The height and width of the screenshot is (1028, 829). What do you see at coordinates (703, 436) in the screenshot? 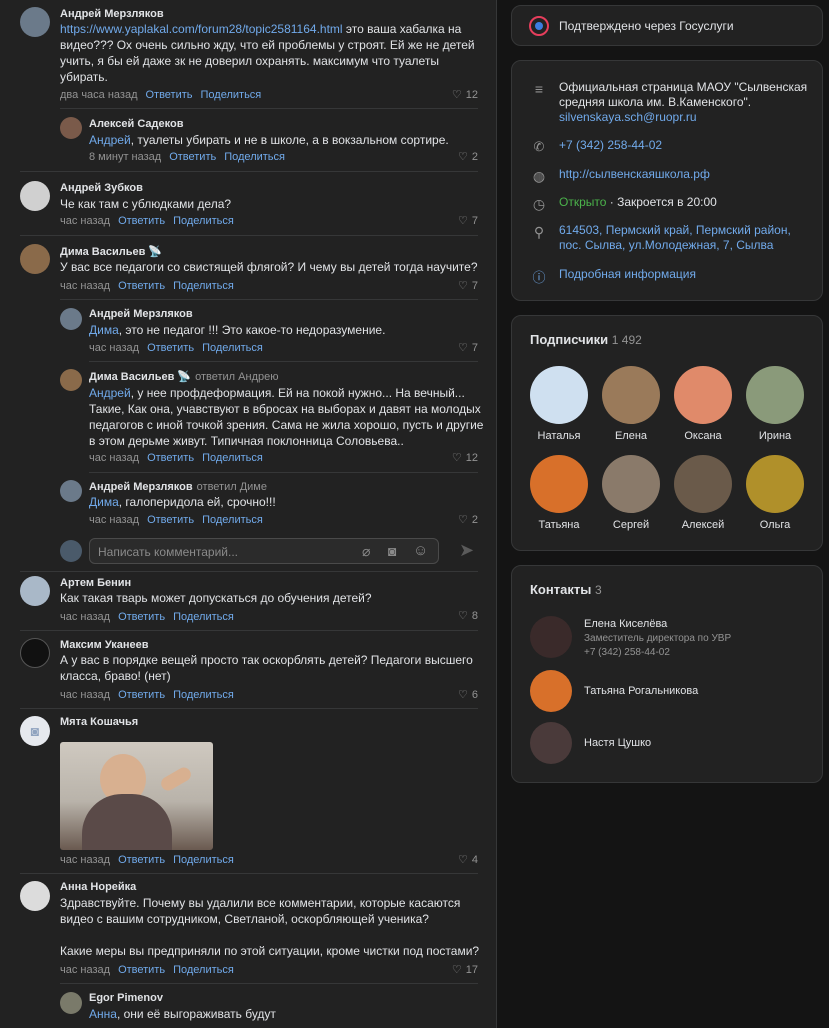
I see `subscriber-name: Оксана` at bounding box center [703, 436].